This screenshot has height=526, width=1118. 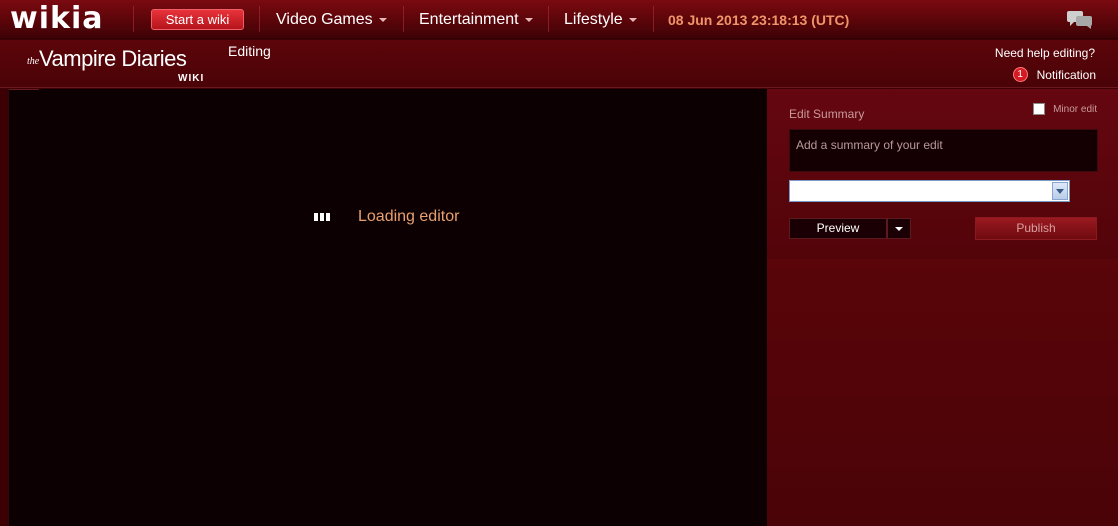 What do you see at coordinates (899, 228) in the screenshot?
I see `preview-dropdown-button` at bounding box center [899, 228].